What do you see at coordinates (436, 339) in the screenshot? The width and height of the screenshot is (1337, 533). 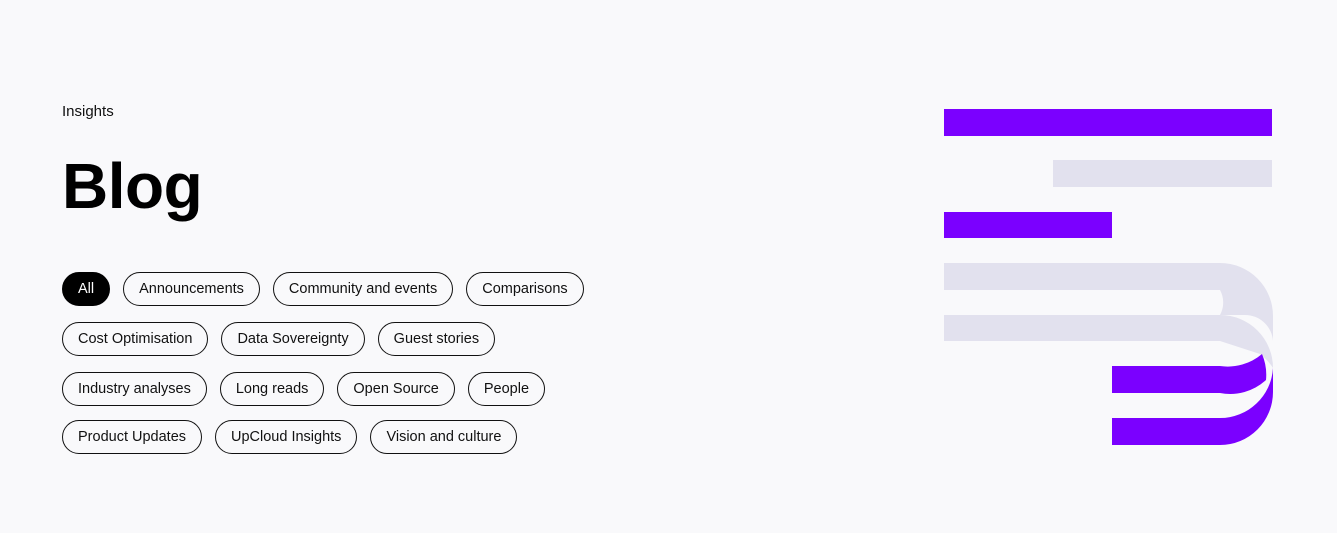 I see `filter-chip-guest-stories: Guest stories` at bounding box center [436, 339].